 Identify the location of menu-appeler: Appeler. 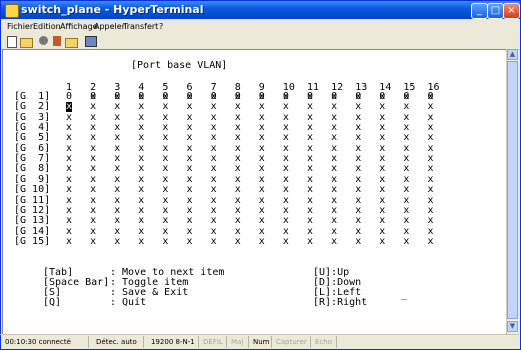
(109, 26).